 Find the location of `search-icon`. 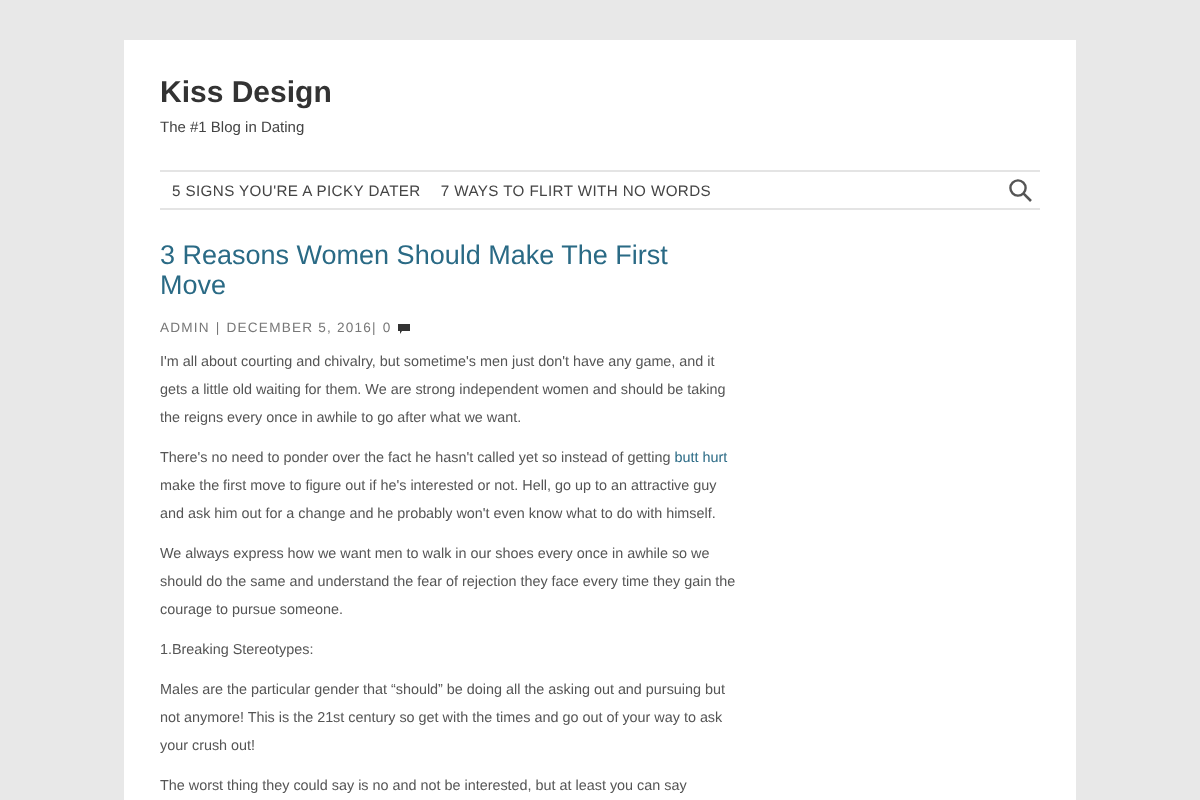

search-icon is located at coordinates (1020, 190).